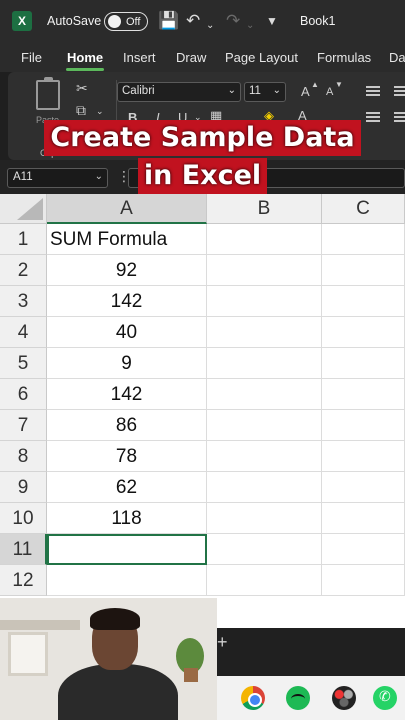 The width and height of the screenshot is (405, 720). Describe the element at coordinates (261, 57) in the screenshot. I see `tab-page-layout: Page Layout` at that location.